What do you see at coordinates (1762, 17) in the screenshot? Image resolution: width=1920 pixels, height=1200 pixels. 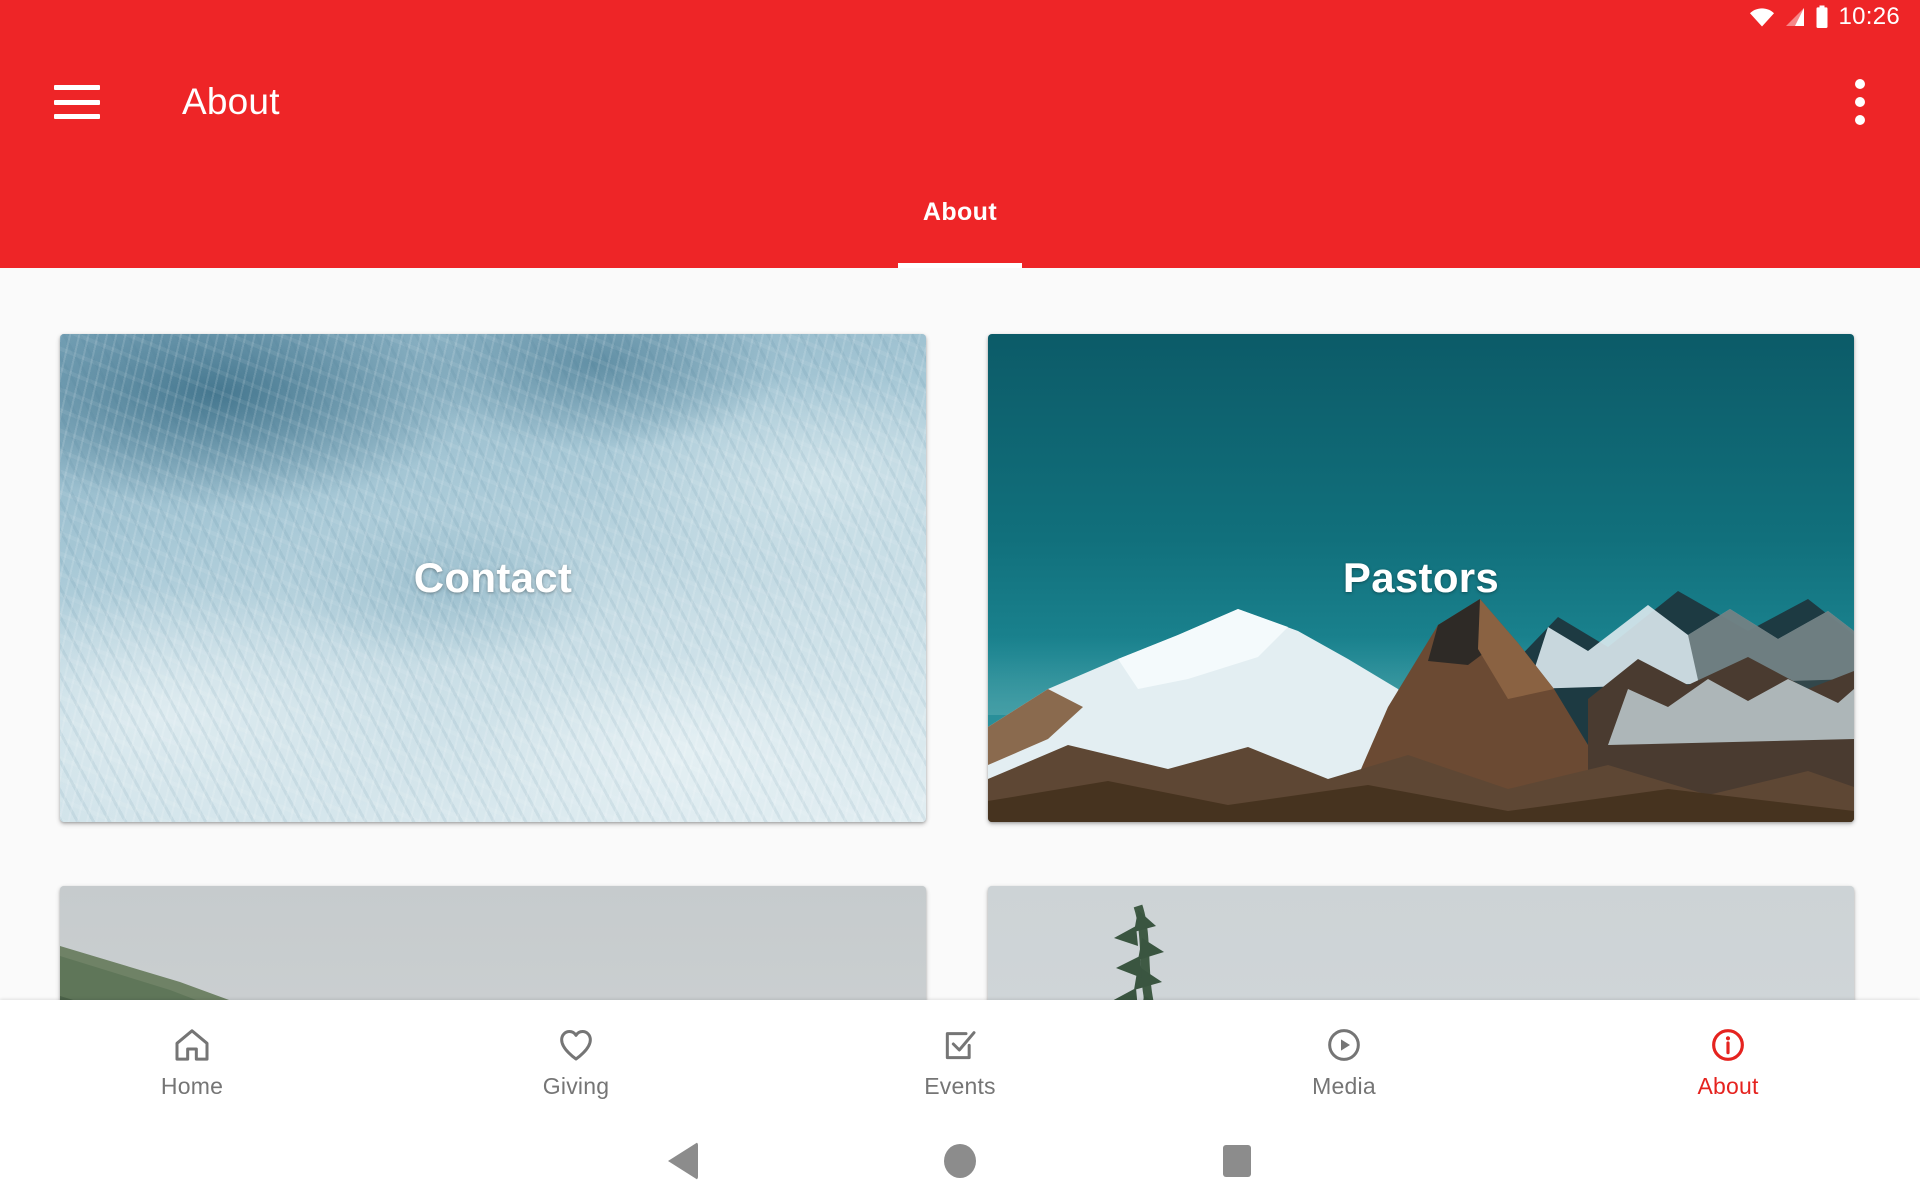 I see `wifi-icon` at bounding box center [1762, 17].